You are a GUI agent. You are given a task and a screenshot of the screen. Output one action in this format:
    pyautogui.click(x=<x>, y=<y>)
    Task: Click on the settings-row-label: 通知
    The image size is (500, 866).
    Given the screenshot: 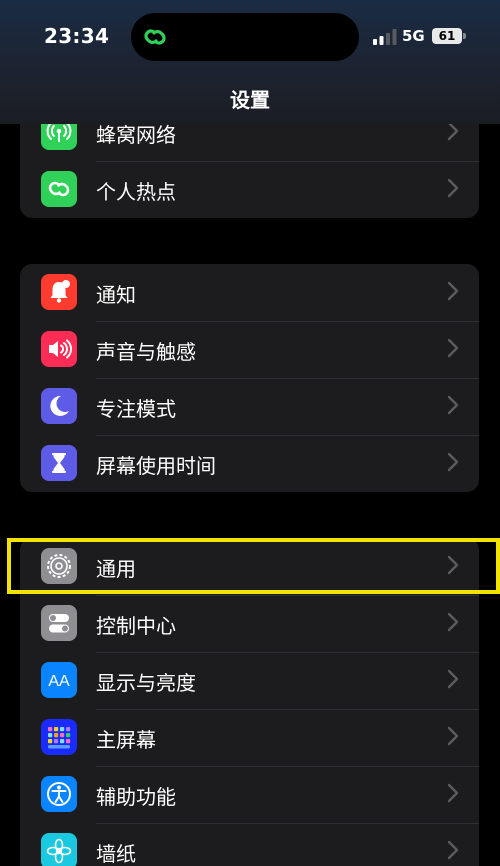 What is the action you would take?
    pyautogui.click(x=116, y=295)
    